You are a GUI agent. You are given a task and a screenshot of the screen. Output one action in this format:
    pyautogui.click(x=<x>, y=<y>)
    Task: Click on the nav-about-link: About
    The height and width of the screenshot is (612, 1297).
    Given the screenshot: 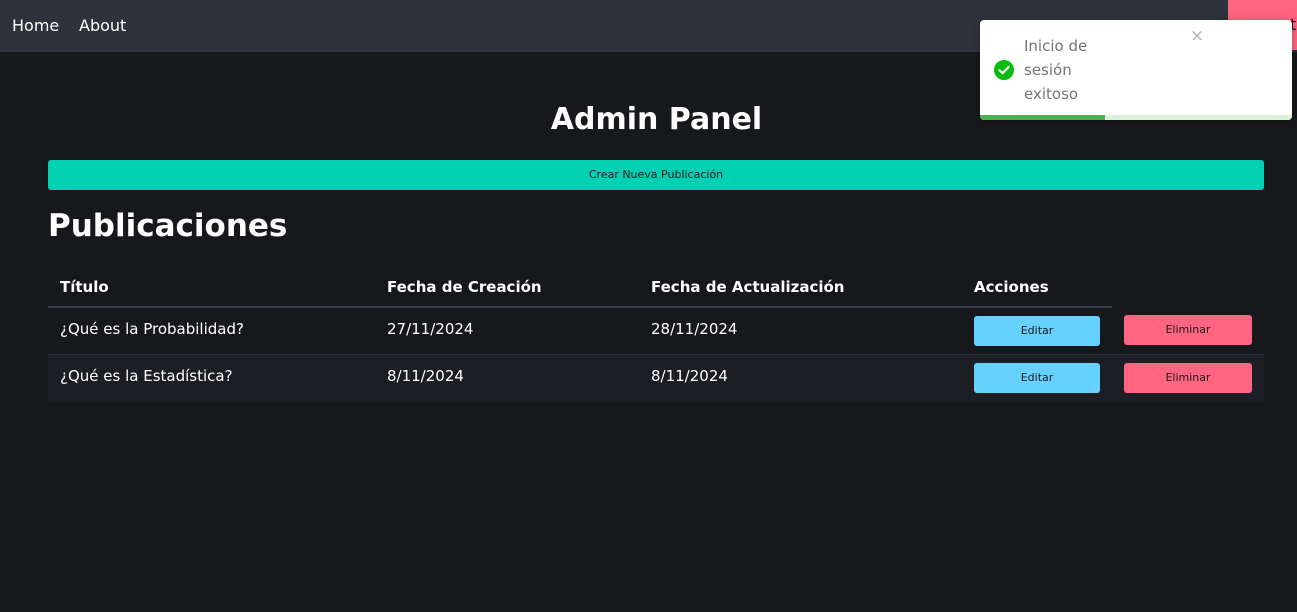 What is the action you would take?
    pyautogui.click(x=102, y=26)
    